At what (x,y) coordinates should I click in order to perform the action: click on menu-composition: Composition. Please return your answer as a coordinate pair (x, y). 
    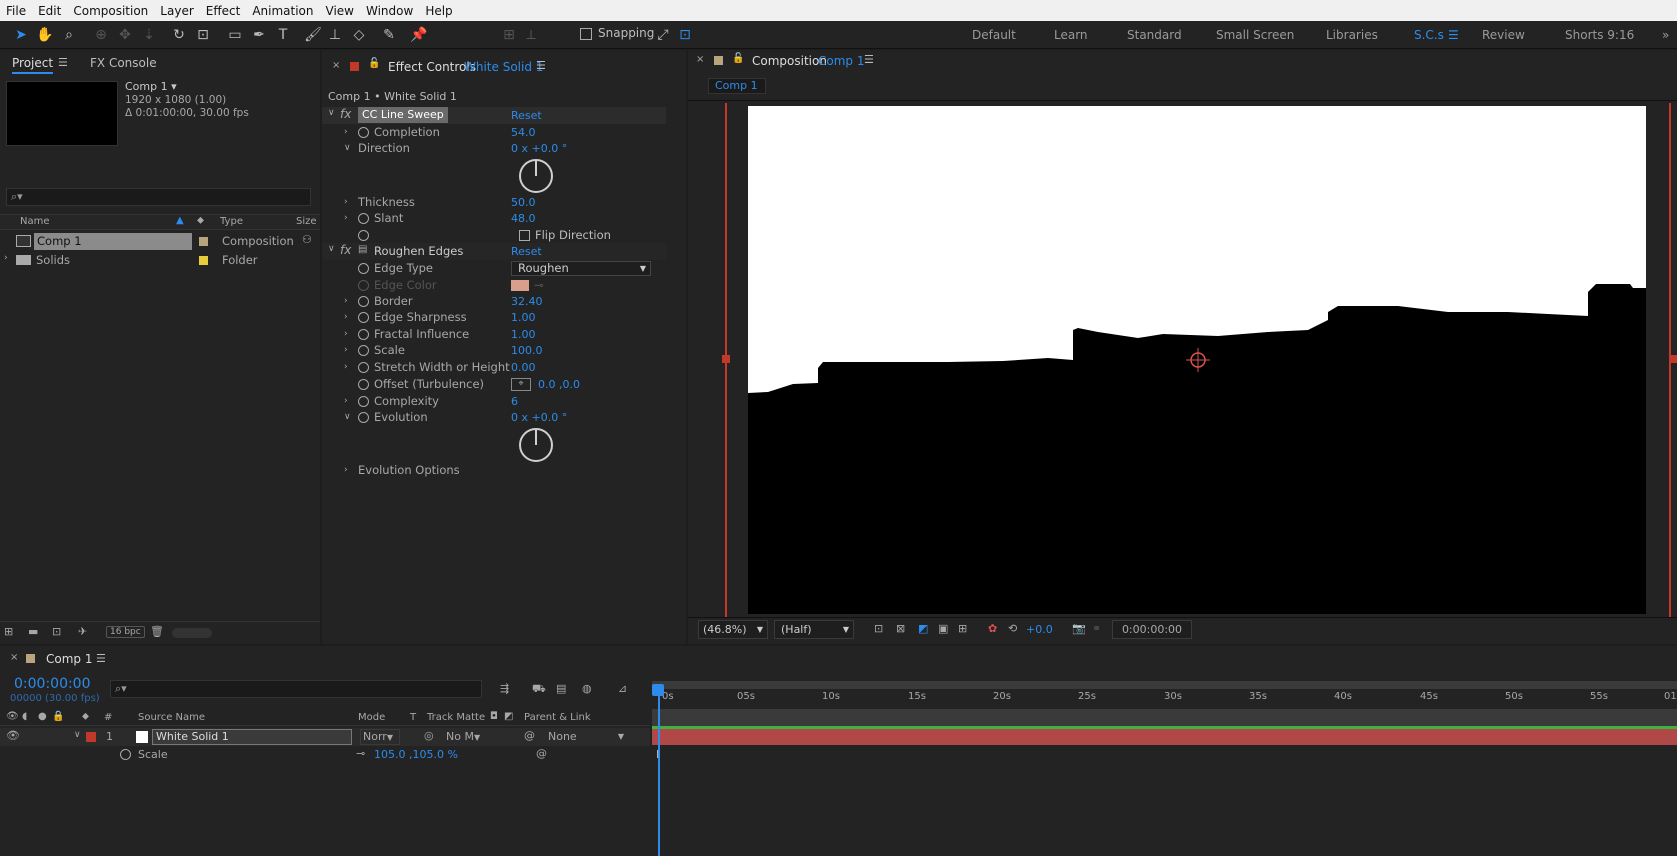
    Looking at the image, I should click on (110, 11).